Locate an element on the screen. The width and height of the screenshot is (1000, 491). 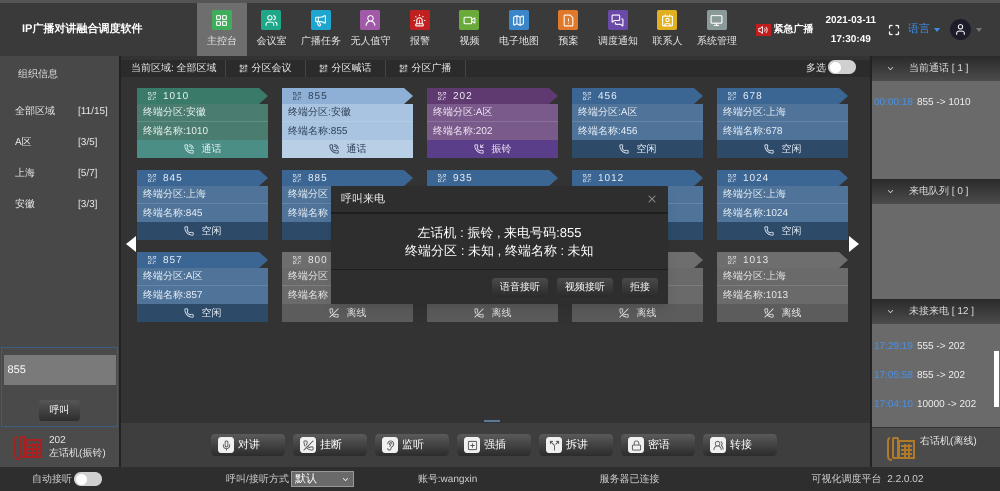
action-button: 转接 is located at coordinates (740, 445).